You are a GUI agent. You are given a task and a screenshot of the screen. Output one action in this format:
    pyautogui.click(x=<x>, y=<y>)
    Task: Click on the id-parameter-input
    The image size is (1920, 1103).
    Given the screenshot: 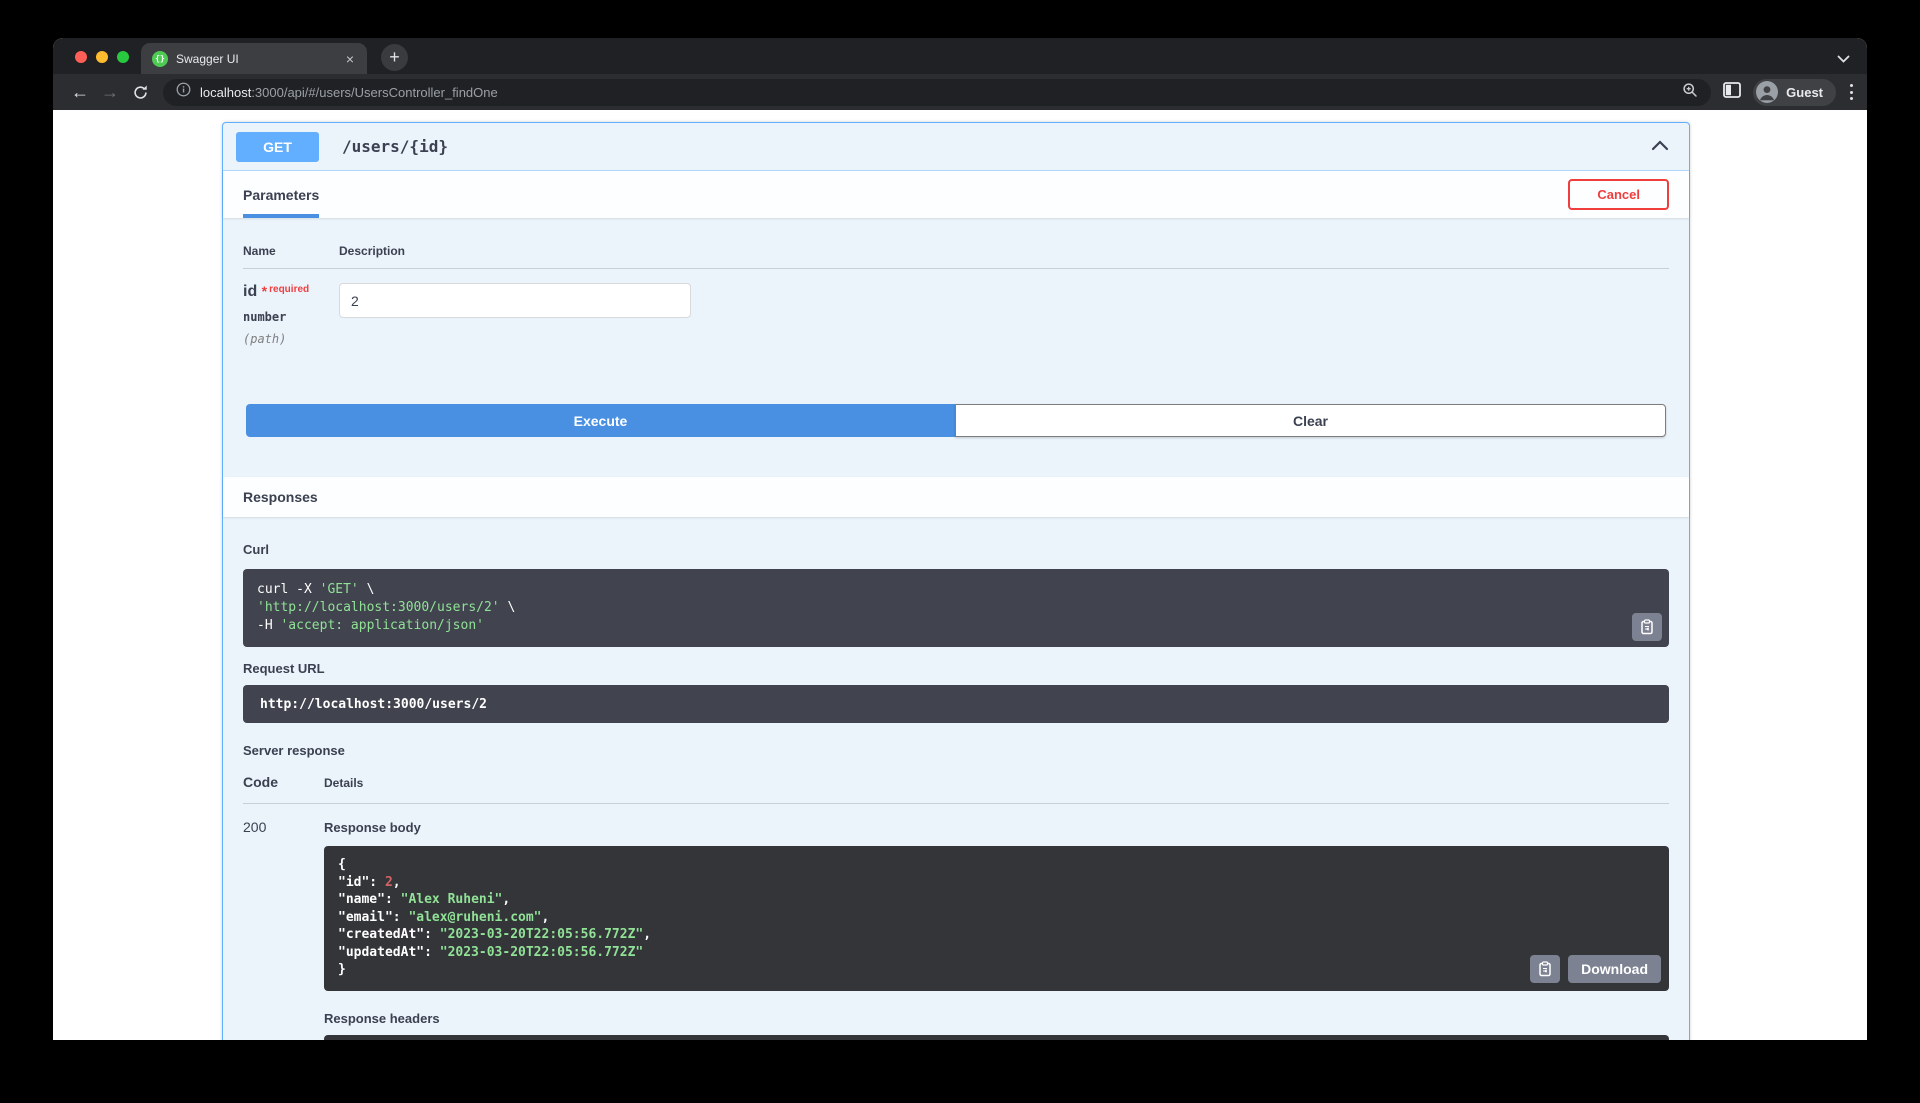 What is the action you would take?
    pyautogui.click(x=515, y=300)
    